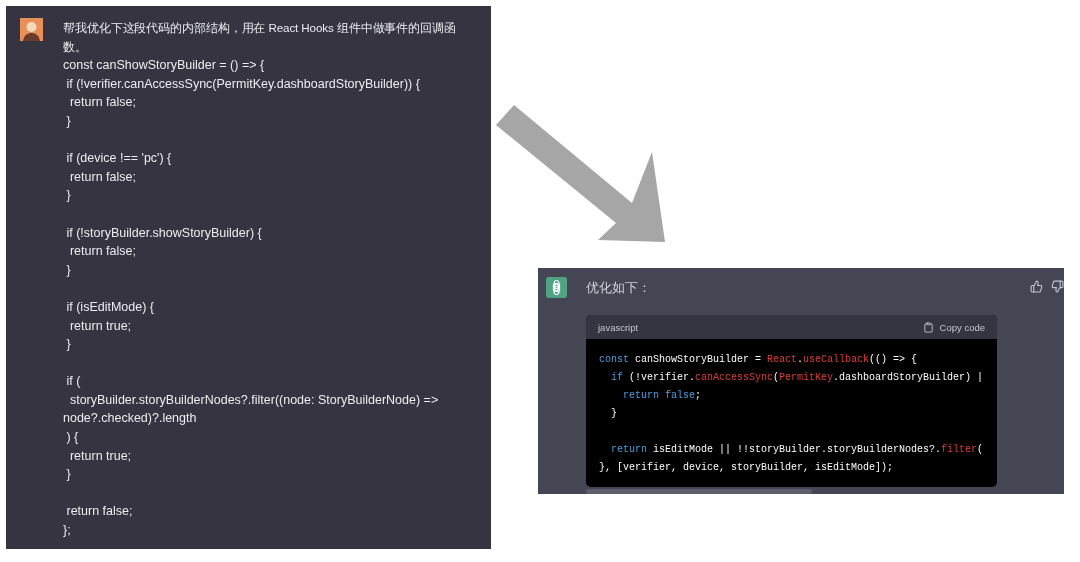  I want to click on thumbs-up-icon, so click(1036, 286).